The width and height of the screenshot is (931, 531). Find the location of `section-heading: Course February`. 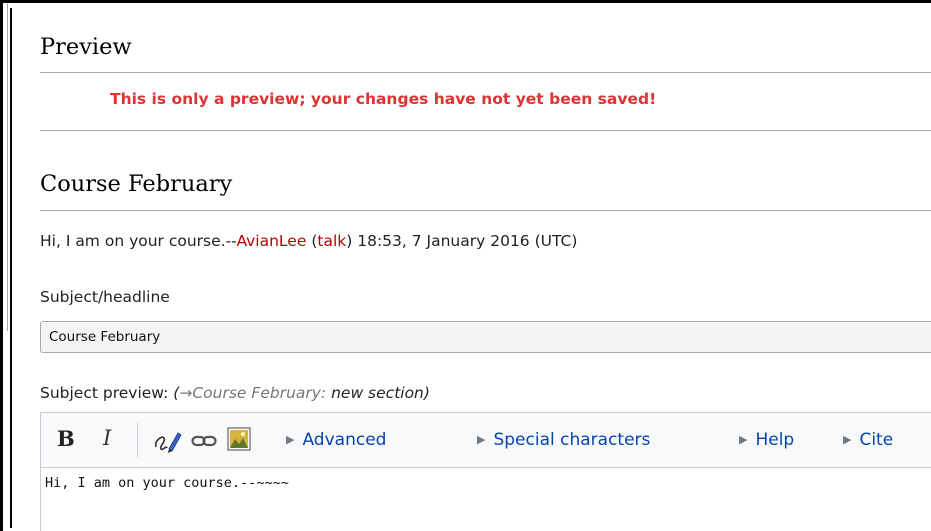

section-heading: Course February is located at coordinates (136, 184).